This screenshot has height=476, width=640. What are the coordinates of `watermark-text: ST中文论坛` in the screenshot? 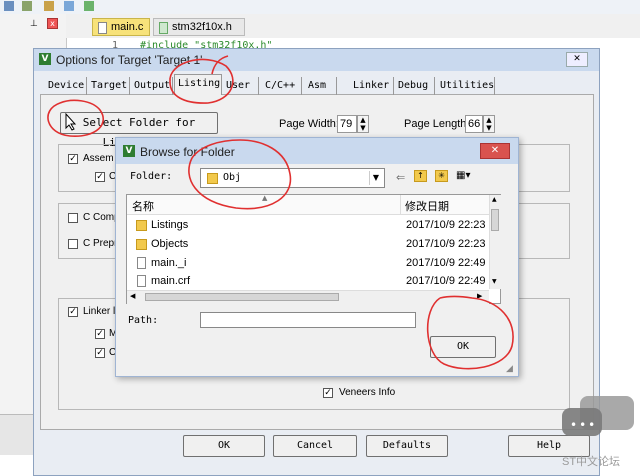 It's located at (591, 462).